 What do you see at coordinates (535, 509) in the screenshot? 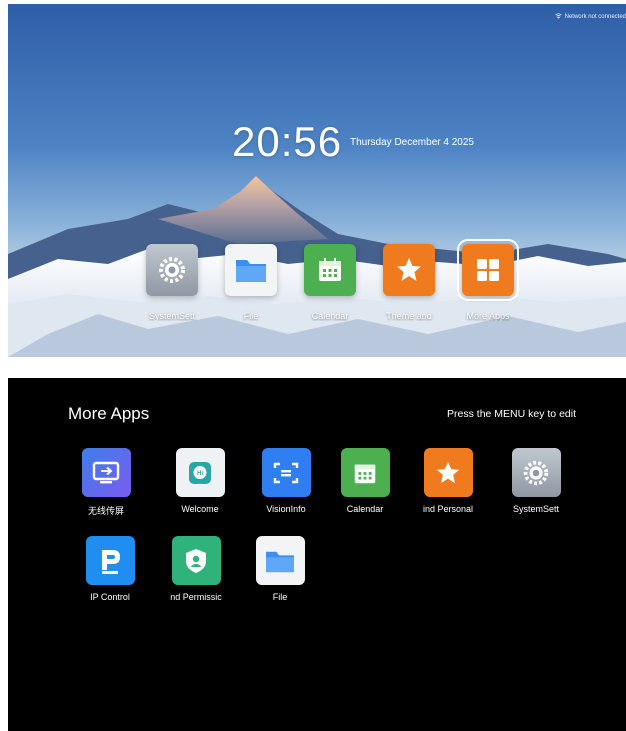
I see `app-label: SystemSett` at bounding box center [535, 509].